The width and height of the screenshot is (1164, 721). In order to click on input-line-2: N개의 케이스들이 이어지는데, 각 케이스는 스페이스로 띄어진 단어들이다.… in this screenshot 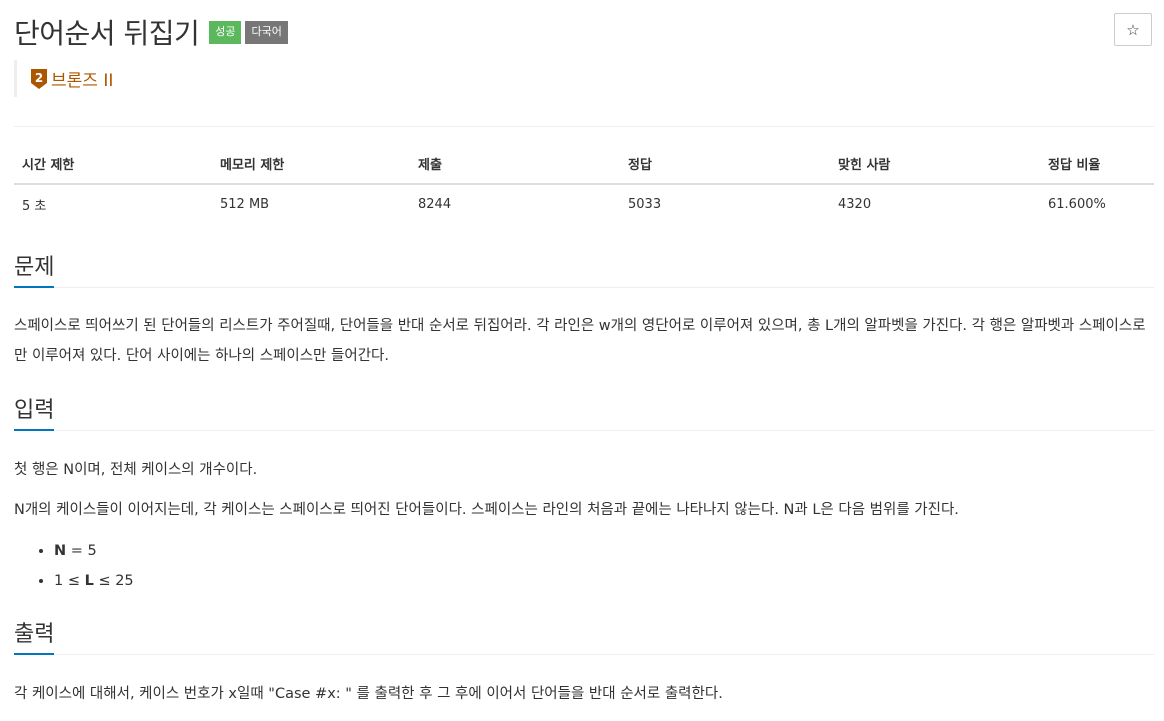, I will do `click(486, 510)`.